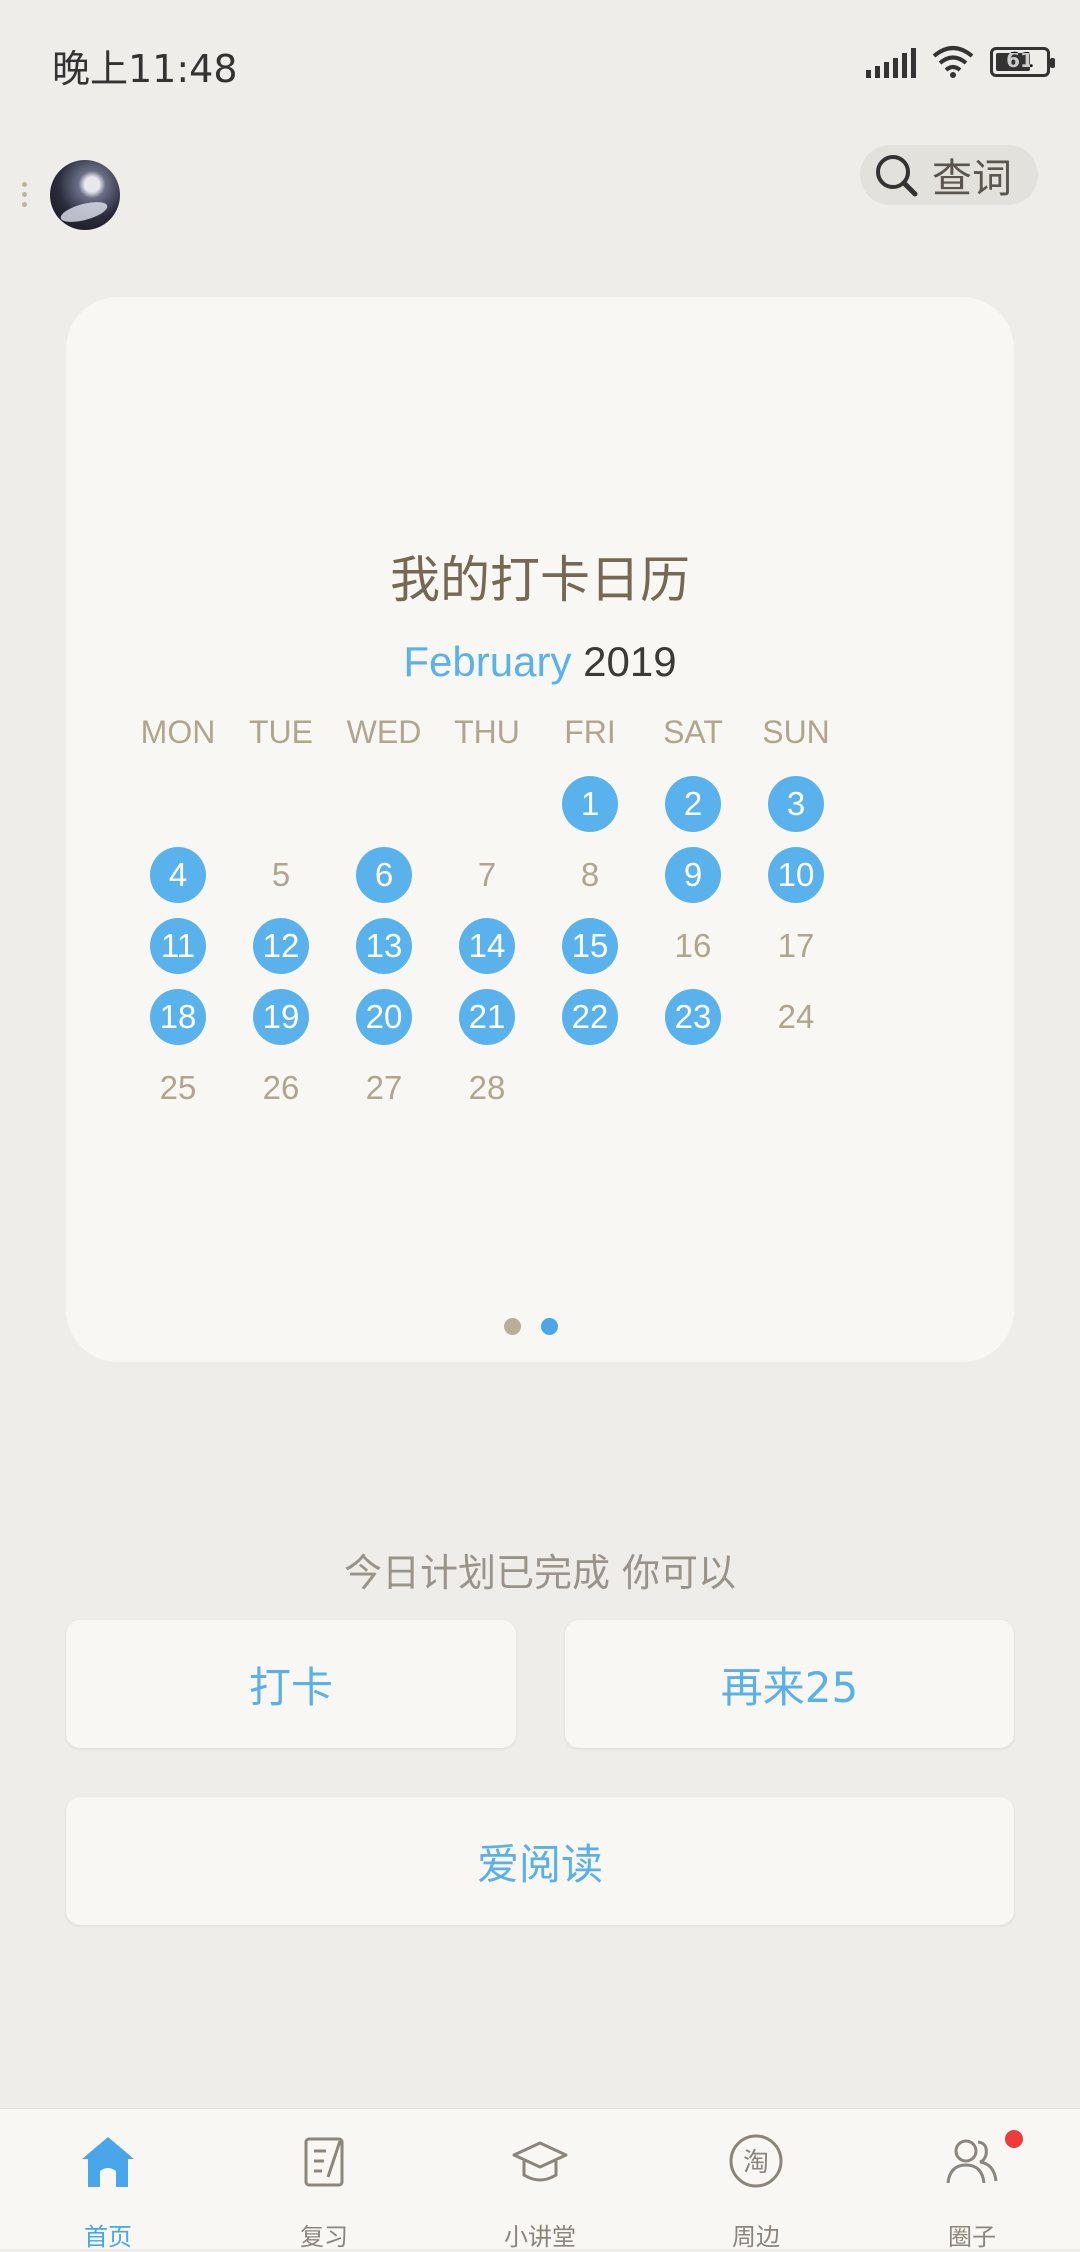  I want to click on plan-status-text: 今日计划已完成 你可以, so click(540, 1573).